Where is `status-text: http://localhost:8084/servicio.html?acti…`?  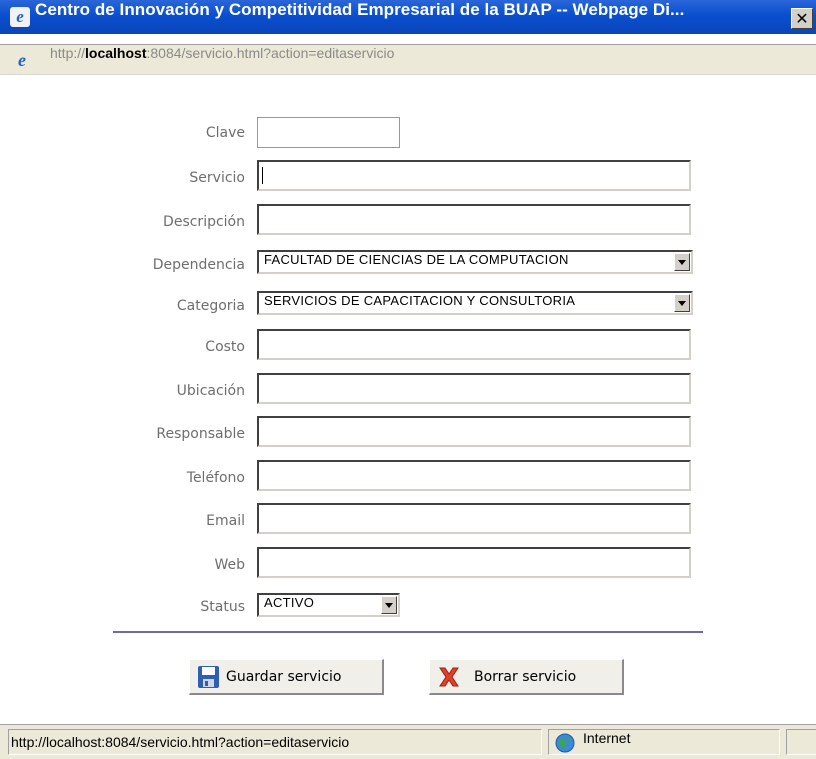
status-text: http://localhost:8084/servicio.html?acti… is located at coordinates (275, 742).